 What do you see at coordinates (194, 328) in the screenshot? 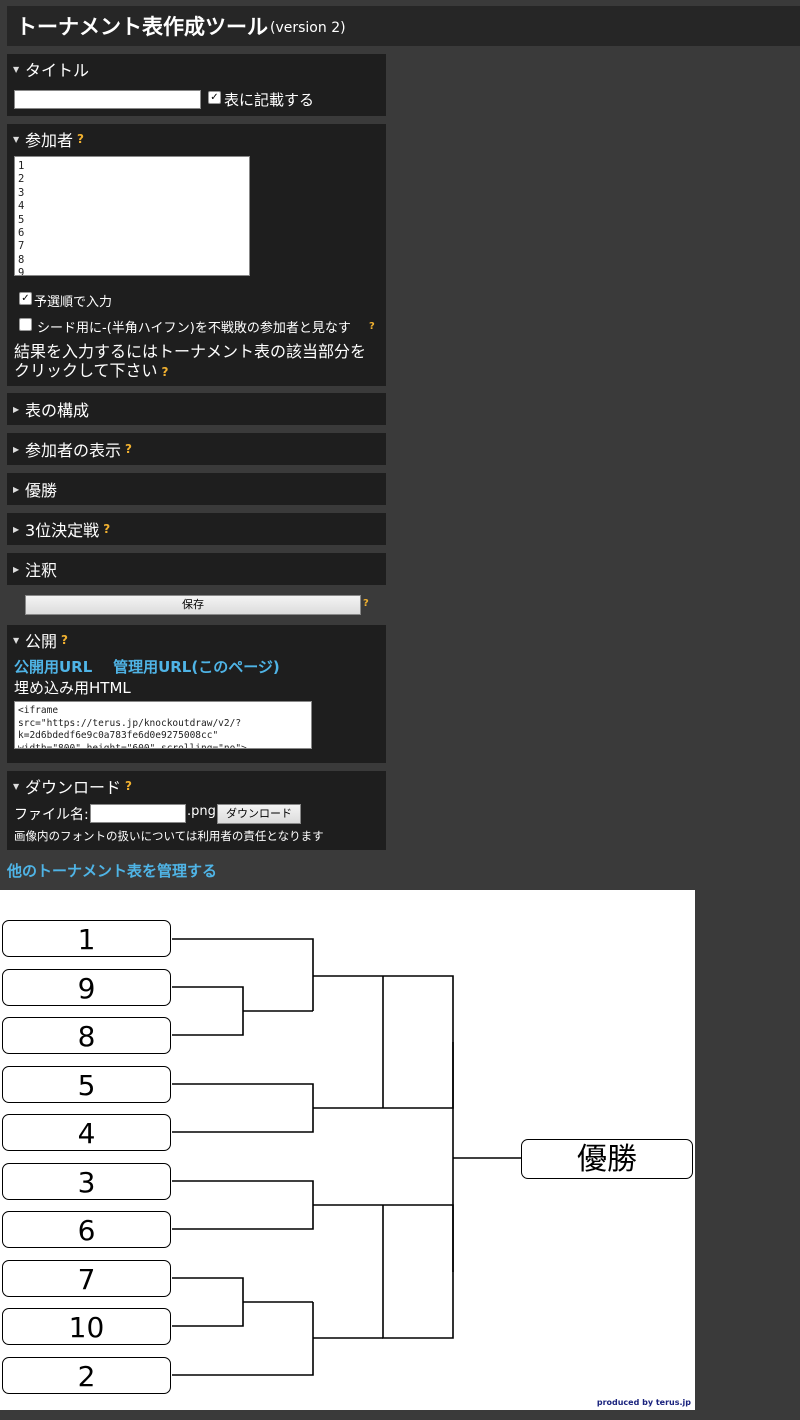
I see `hyphen-bye-label: シード用に-(半角ハイフン)を不戦敗の参加者と見なす` at bounding box center [194, 328].